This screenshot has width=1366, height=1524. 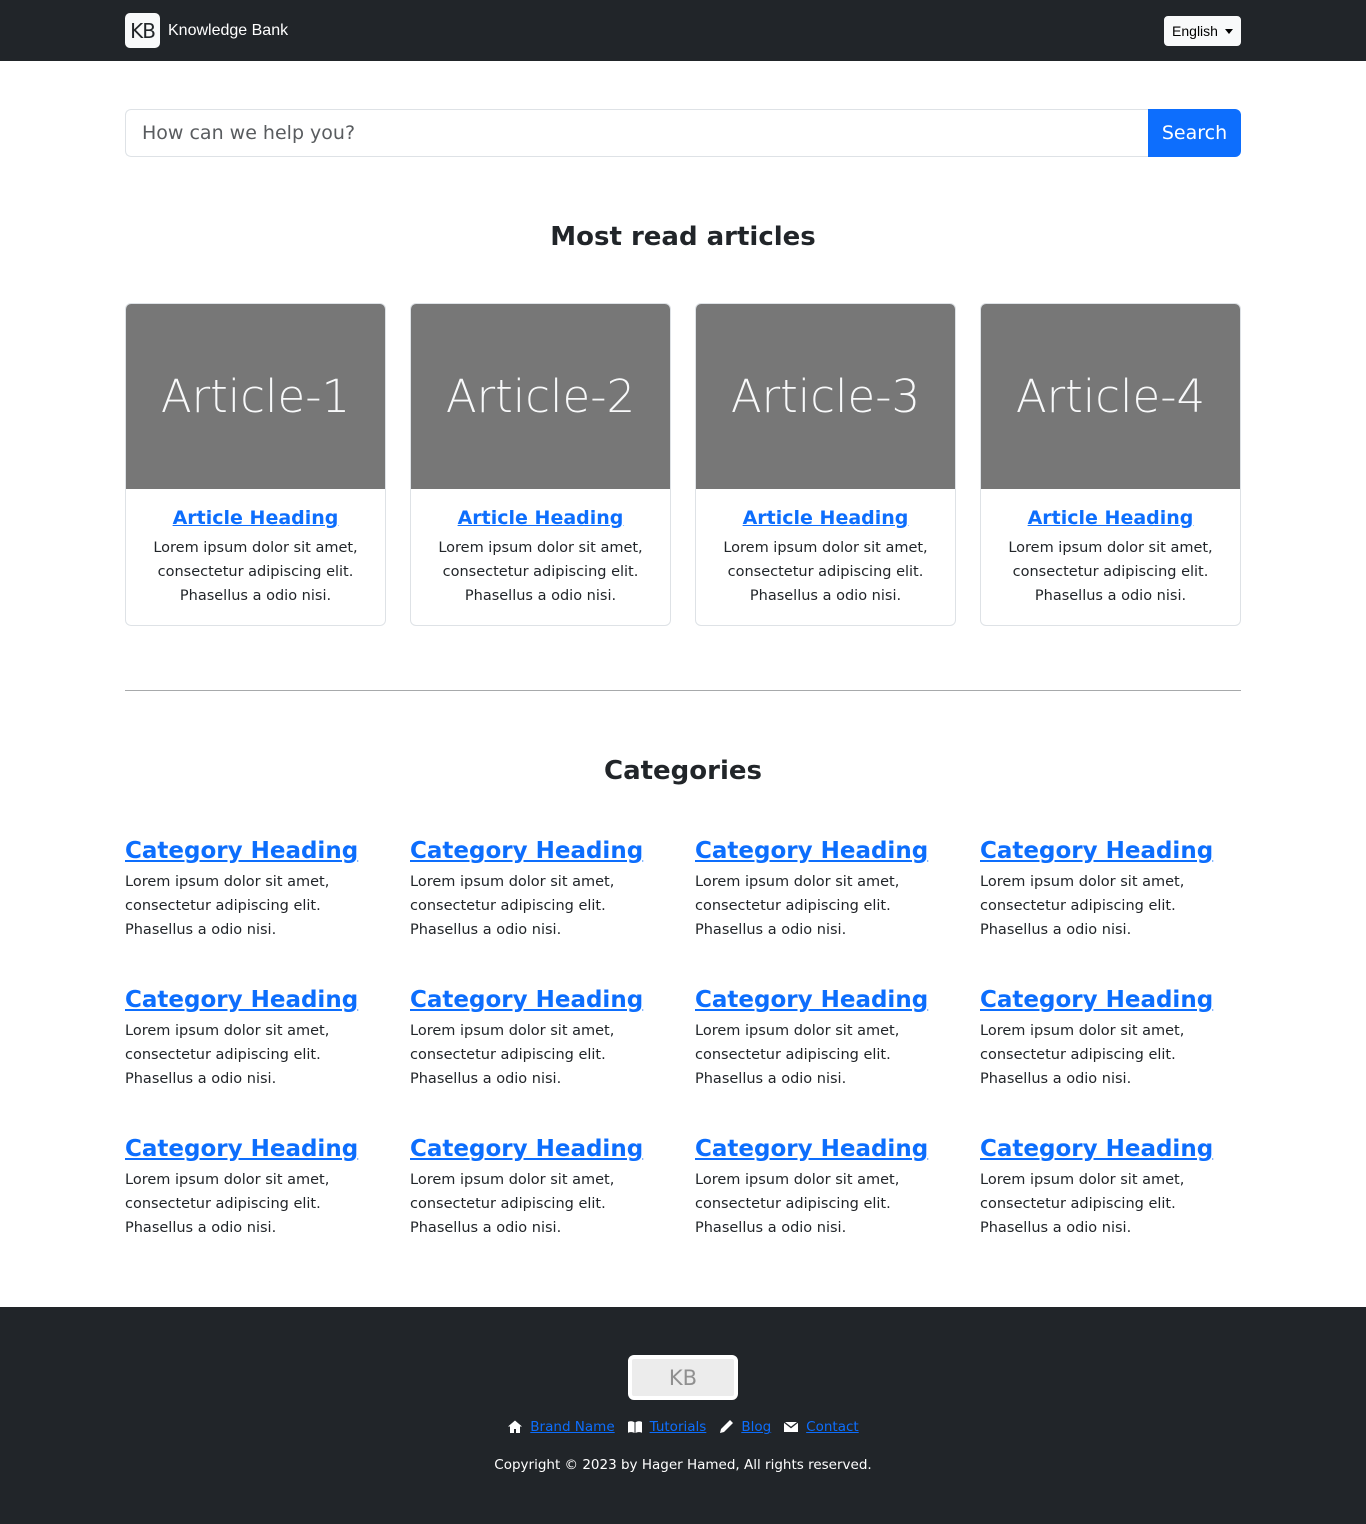 I want to click on brand-name: Knowledge Bank, so click(x=228, y=30).